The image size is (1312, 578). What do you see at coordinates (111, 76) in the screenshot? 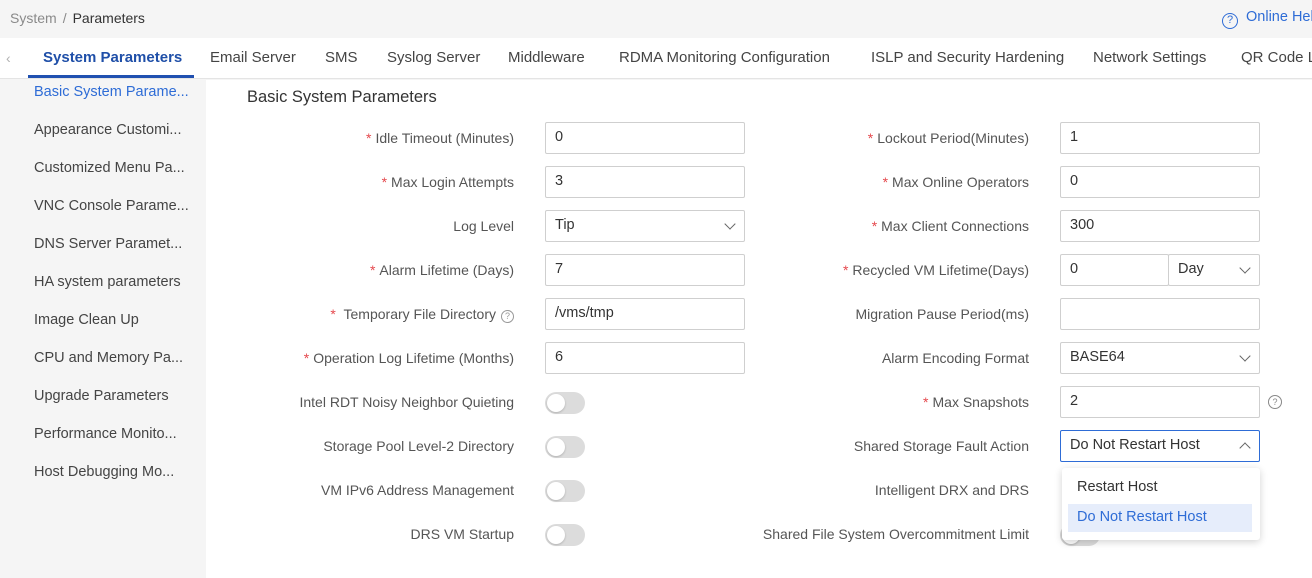
I see `active-tab-indicator` at bounding box center [111, 76].